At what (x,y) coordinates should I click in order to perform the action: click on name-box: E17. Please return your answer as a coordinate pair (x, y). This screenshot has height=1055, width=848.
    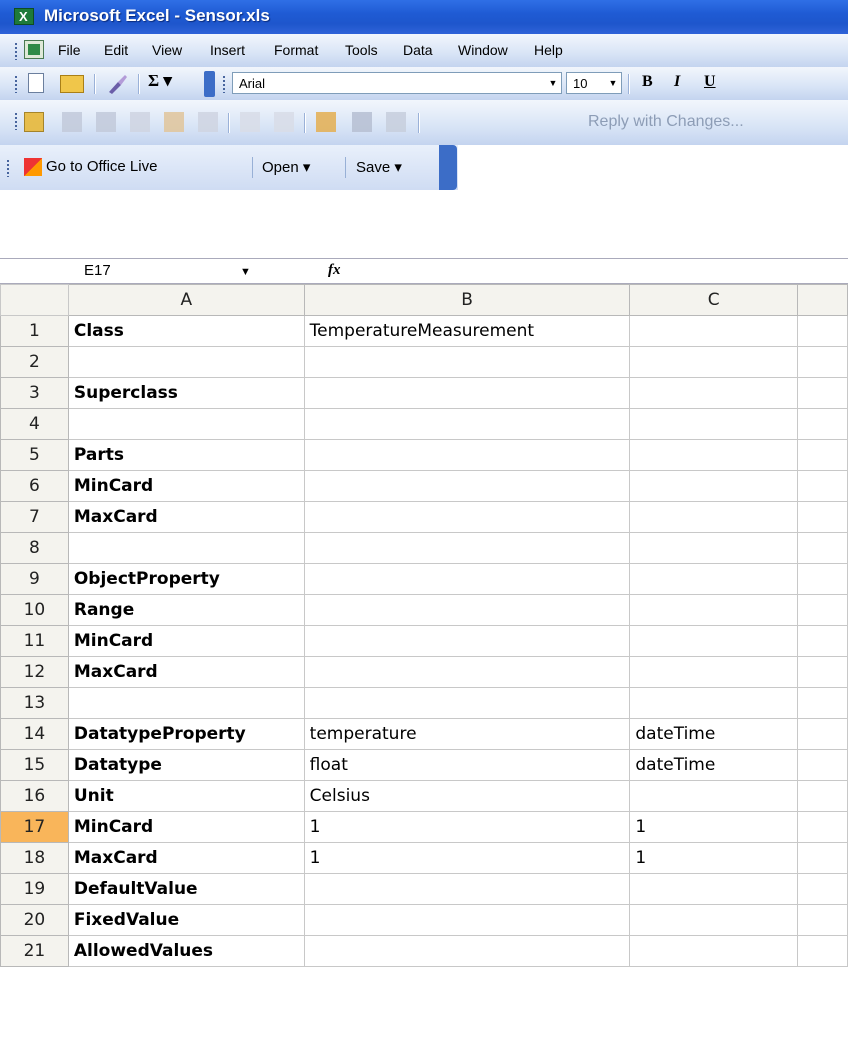
    Looking at the image, I should click on (97, 270).